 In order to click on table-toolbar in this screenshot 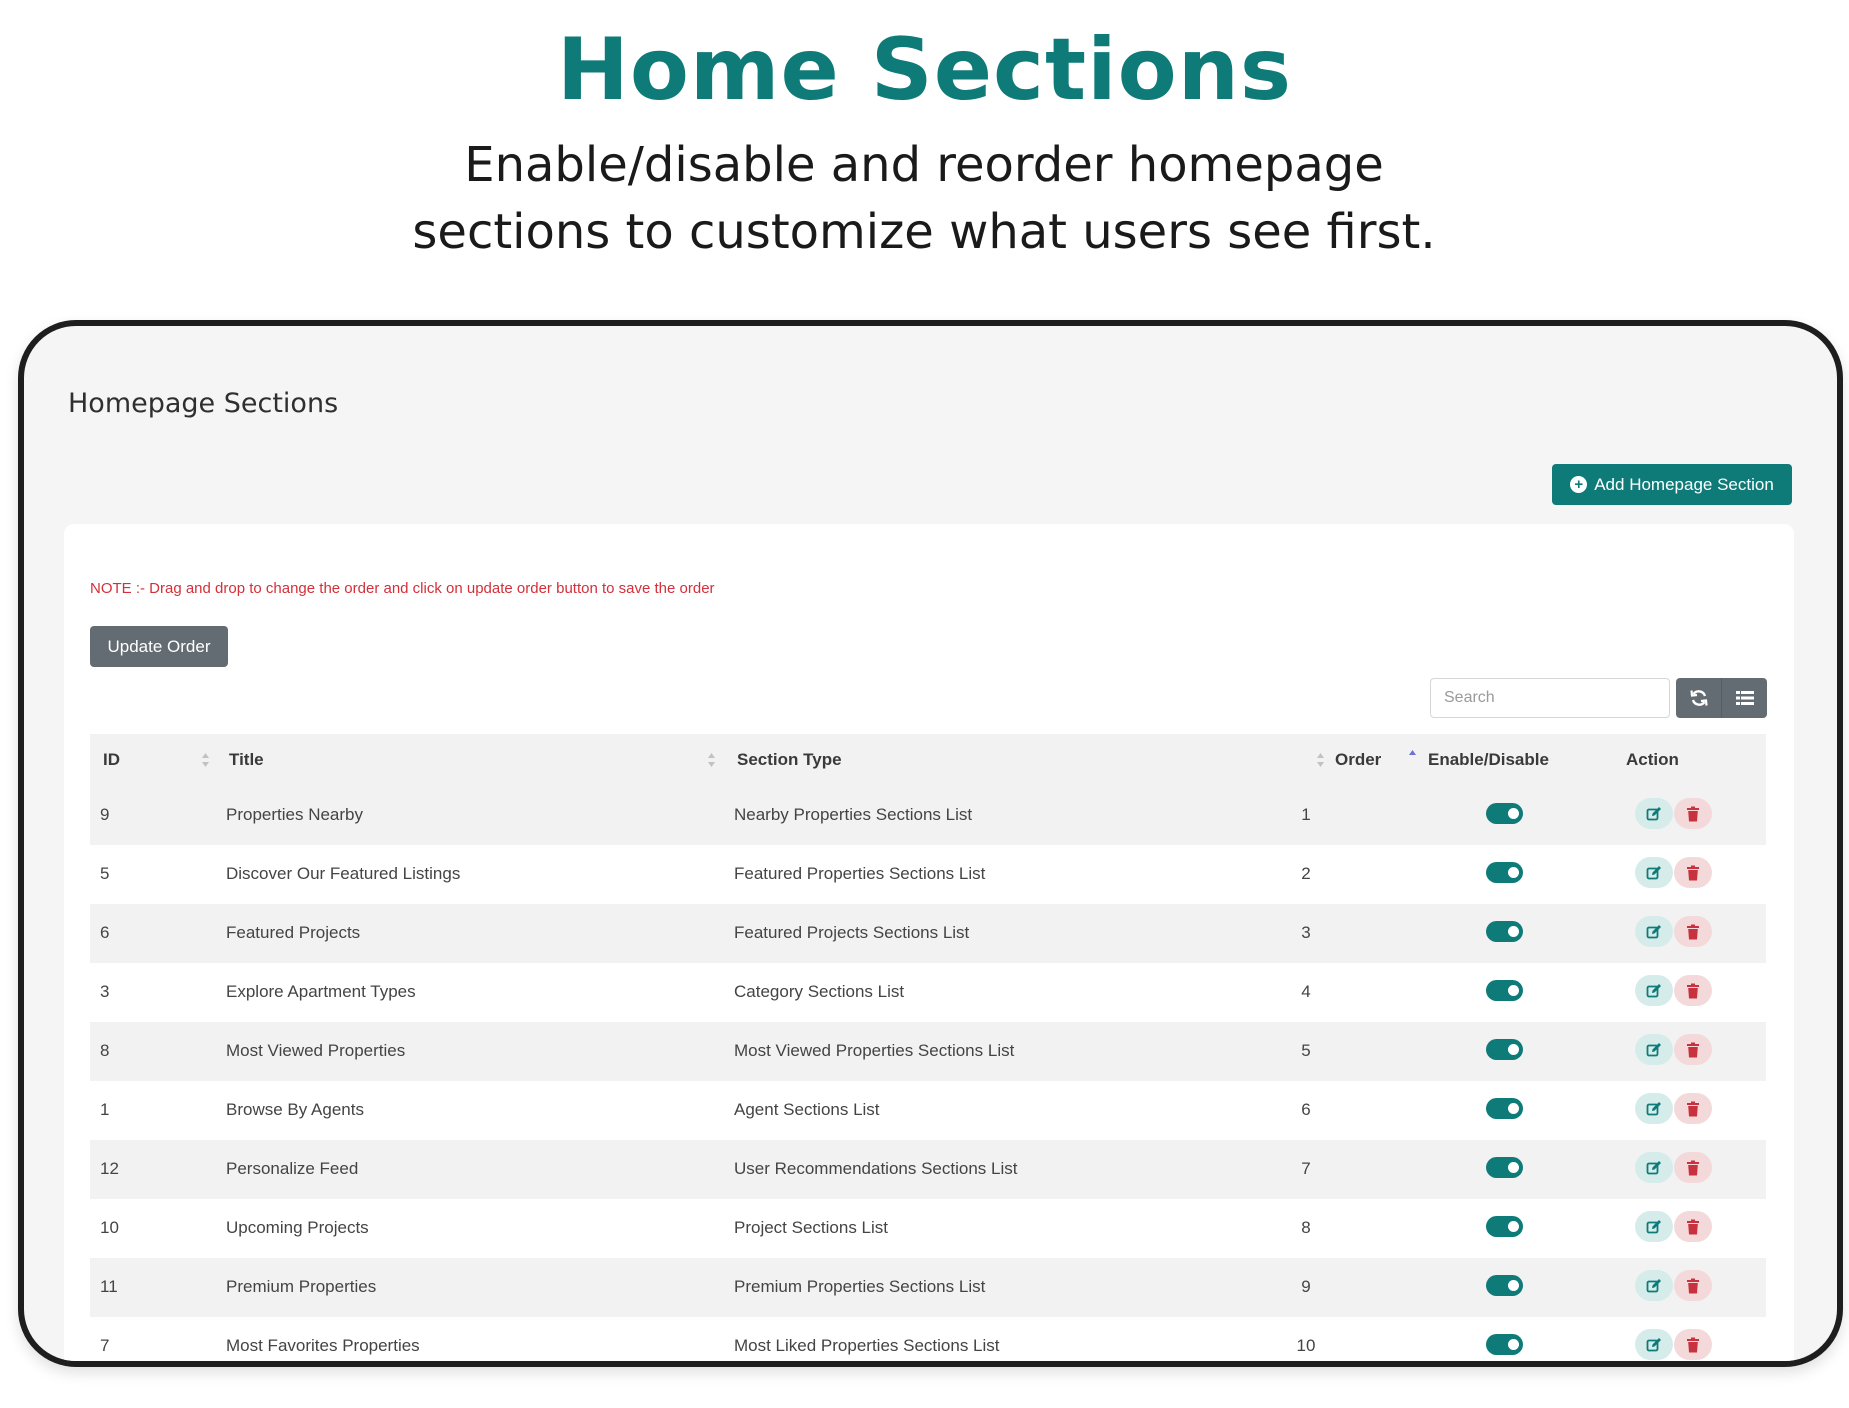, I will do `click(1721, 698)`.